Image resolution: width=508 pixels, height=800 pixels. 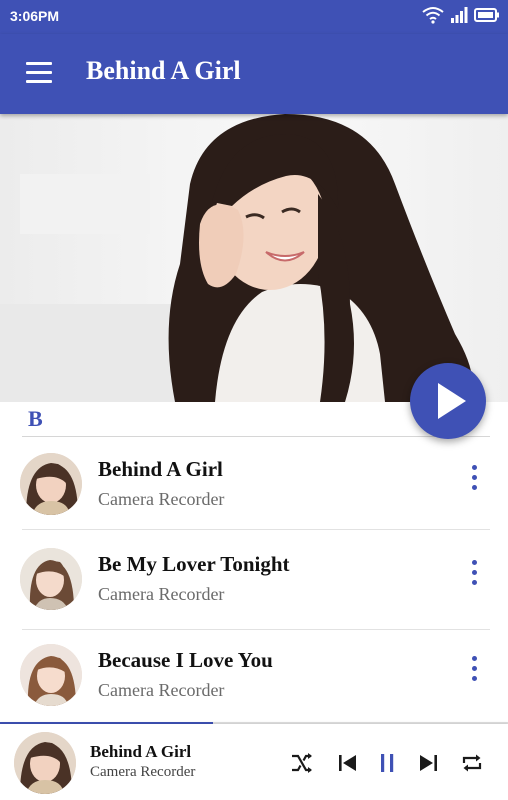 I want to click on list-divider, so click(x=256, y=529).